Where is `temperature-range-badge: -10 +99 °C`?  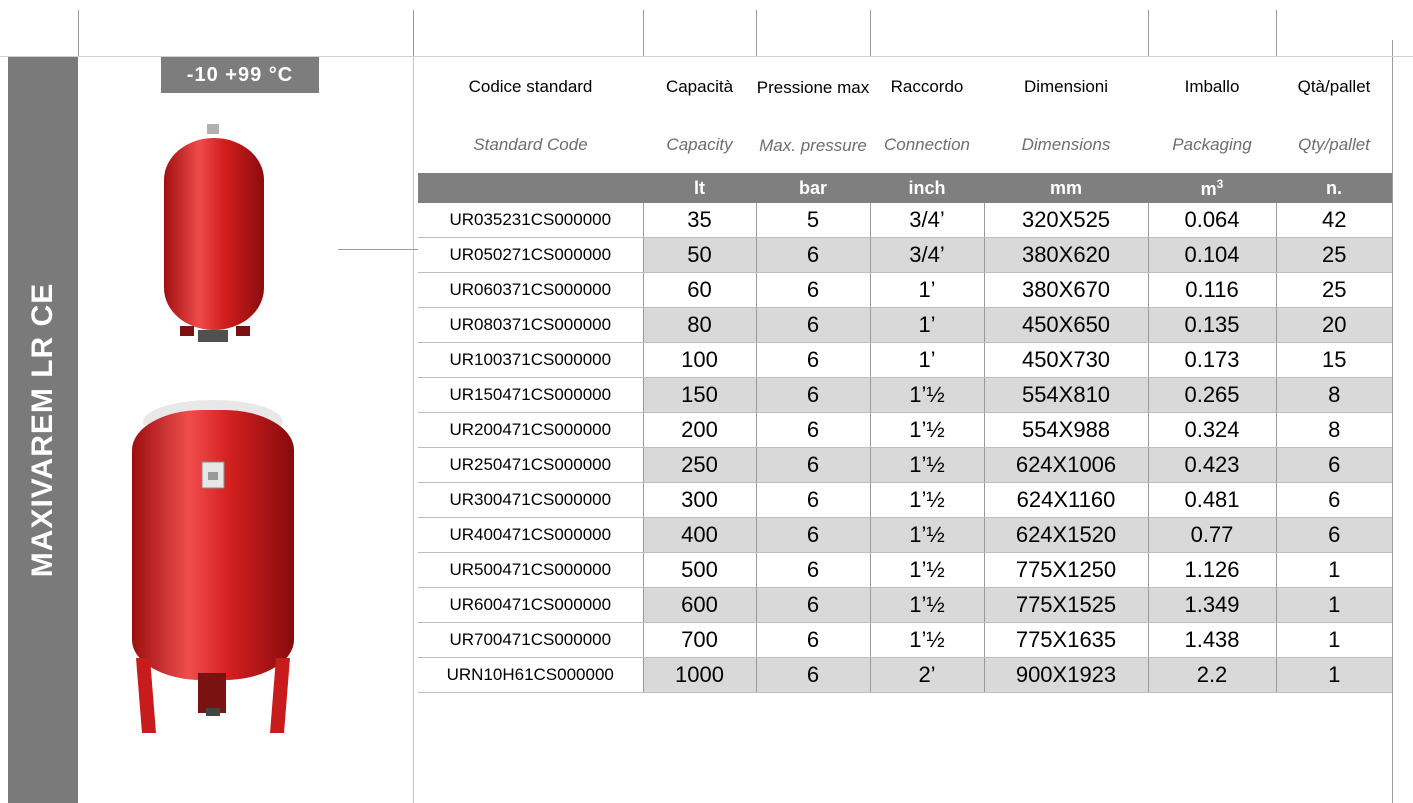 temperature-range-badge: -10 +99 °C is located at coordinates (240, 75).